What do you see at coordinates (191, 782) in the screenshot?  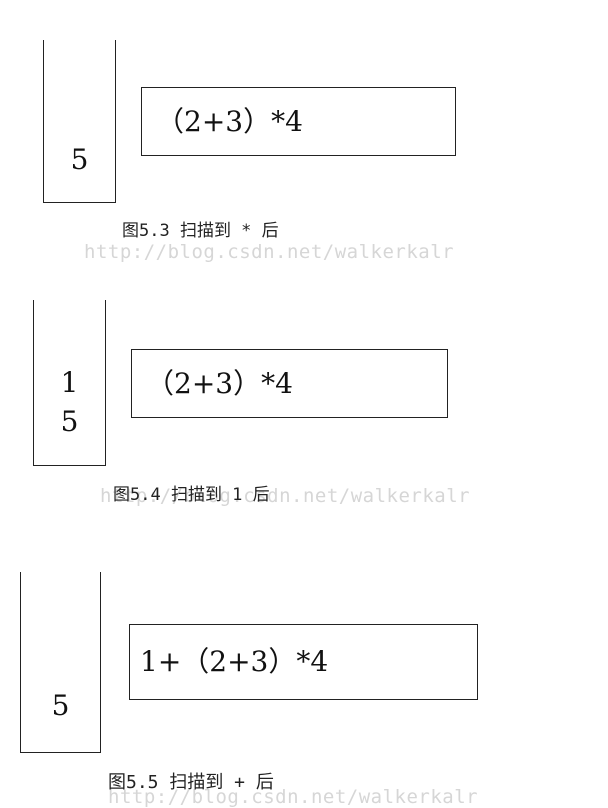 I see `figure-caption: 图5.5 扫描到 + 后` at bounding box center [191, 782].